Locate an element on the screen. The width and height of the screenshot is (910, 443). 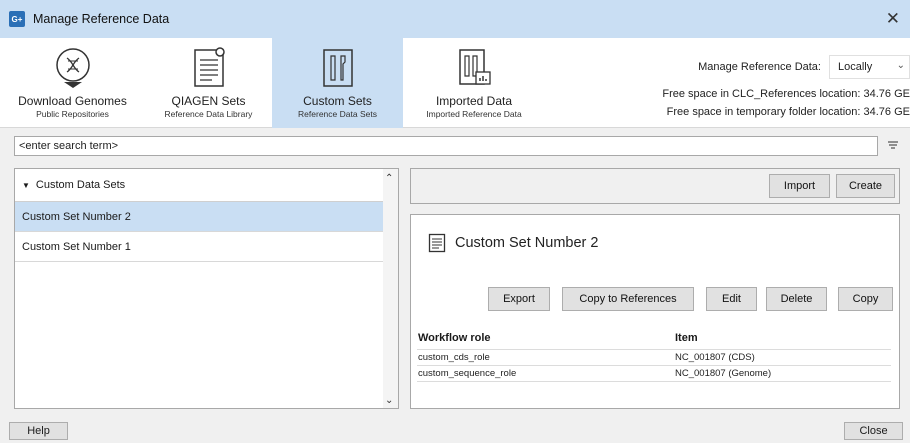
scroll-up-icon: ⌃ is located at coordinates (389, 178).